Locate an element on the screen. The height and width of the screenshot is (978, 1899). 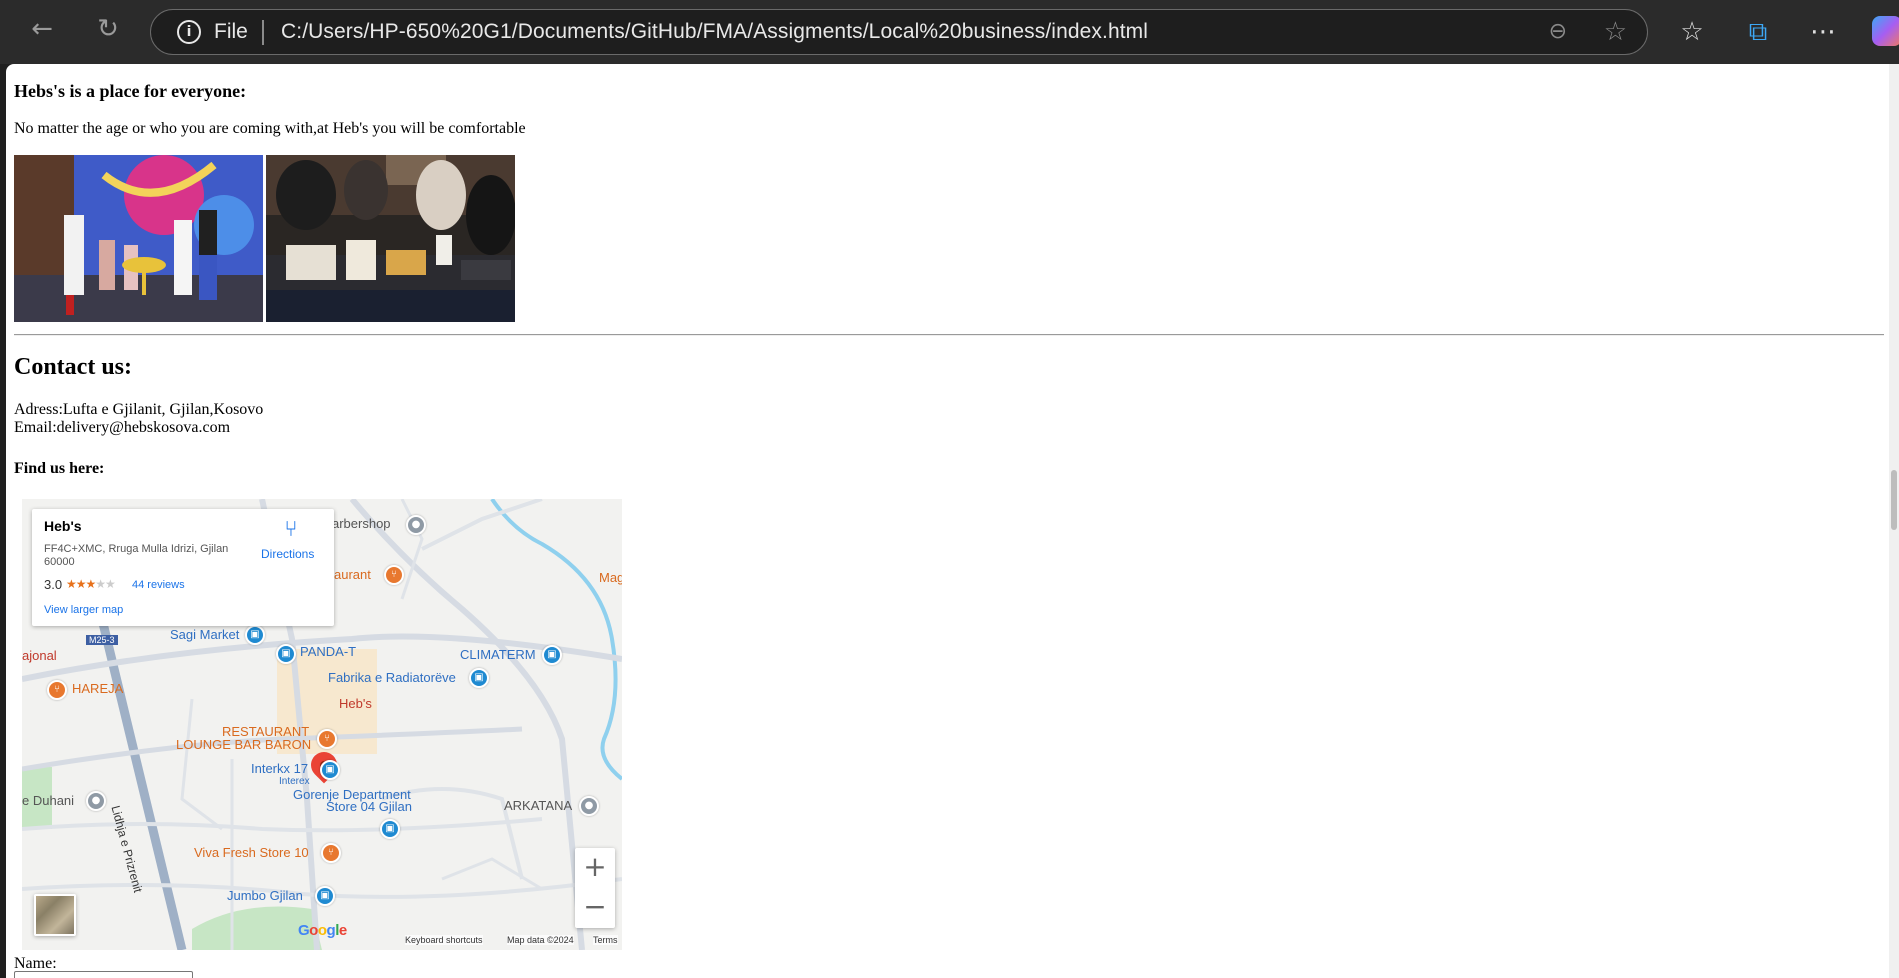
map-label-sagi-market: Sagi Market is located at coordinates (205, 634).